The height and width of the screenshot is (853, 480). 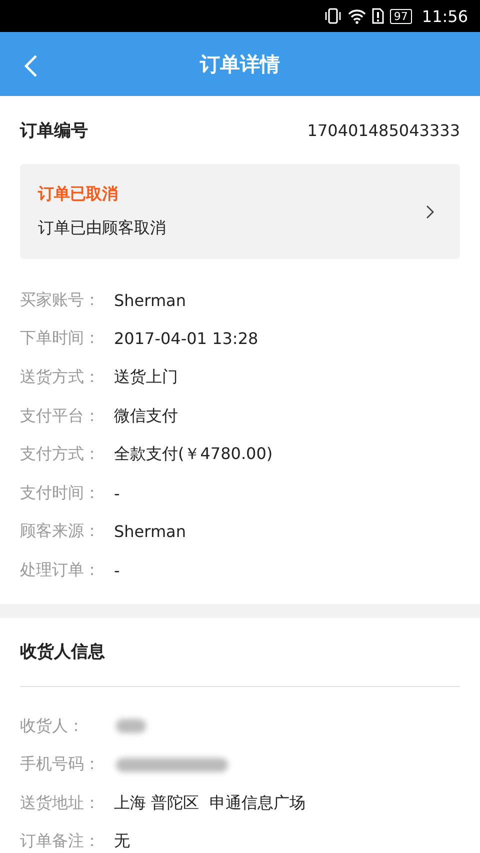 I want to click on back-icon, so click(x=31, y=66).